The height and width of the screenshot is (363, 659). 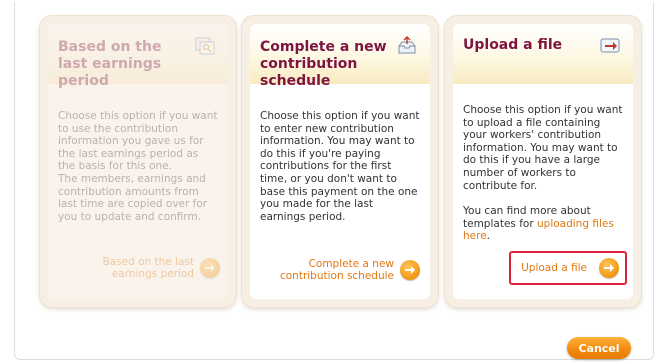 I want to click on action-label: Complete a new contribution schedule, so click(x=334, y=270).